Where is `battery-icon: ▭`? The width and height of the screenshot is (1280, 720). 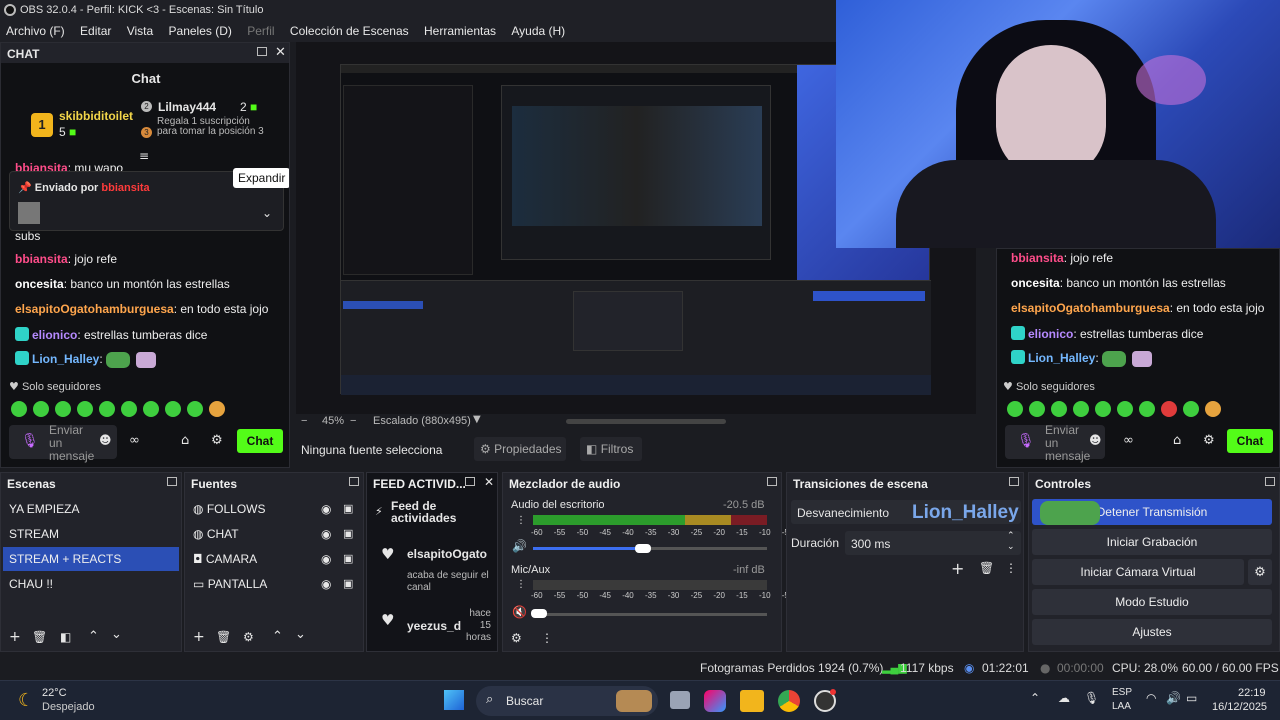
battery-icon: ▭ is located at coordinates (1191, 698).